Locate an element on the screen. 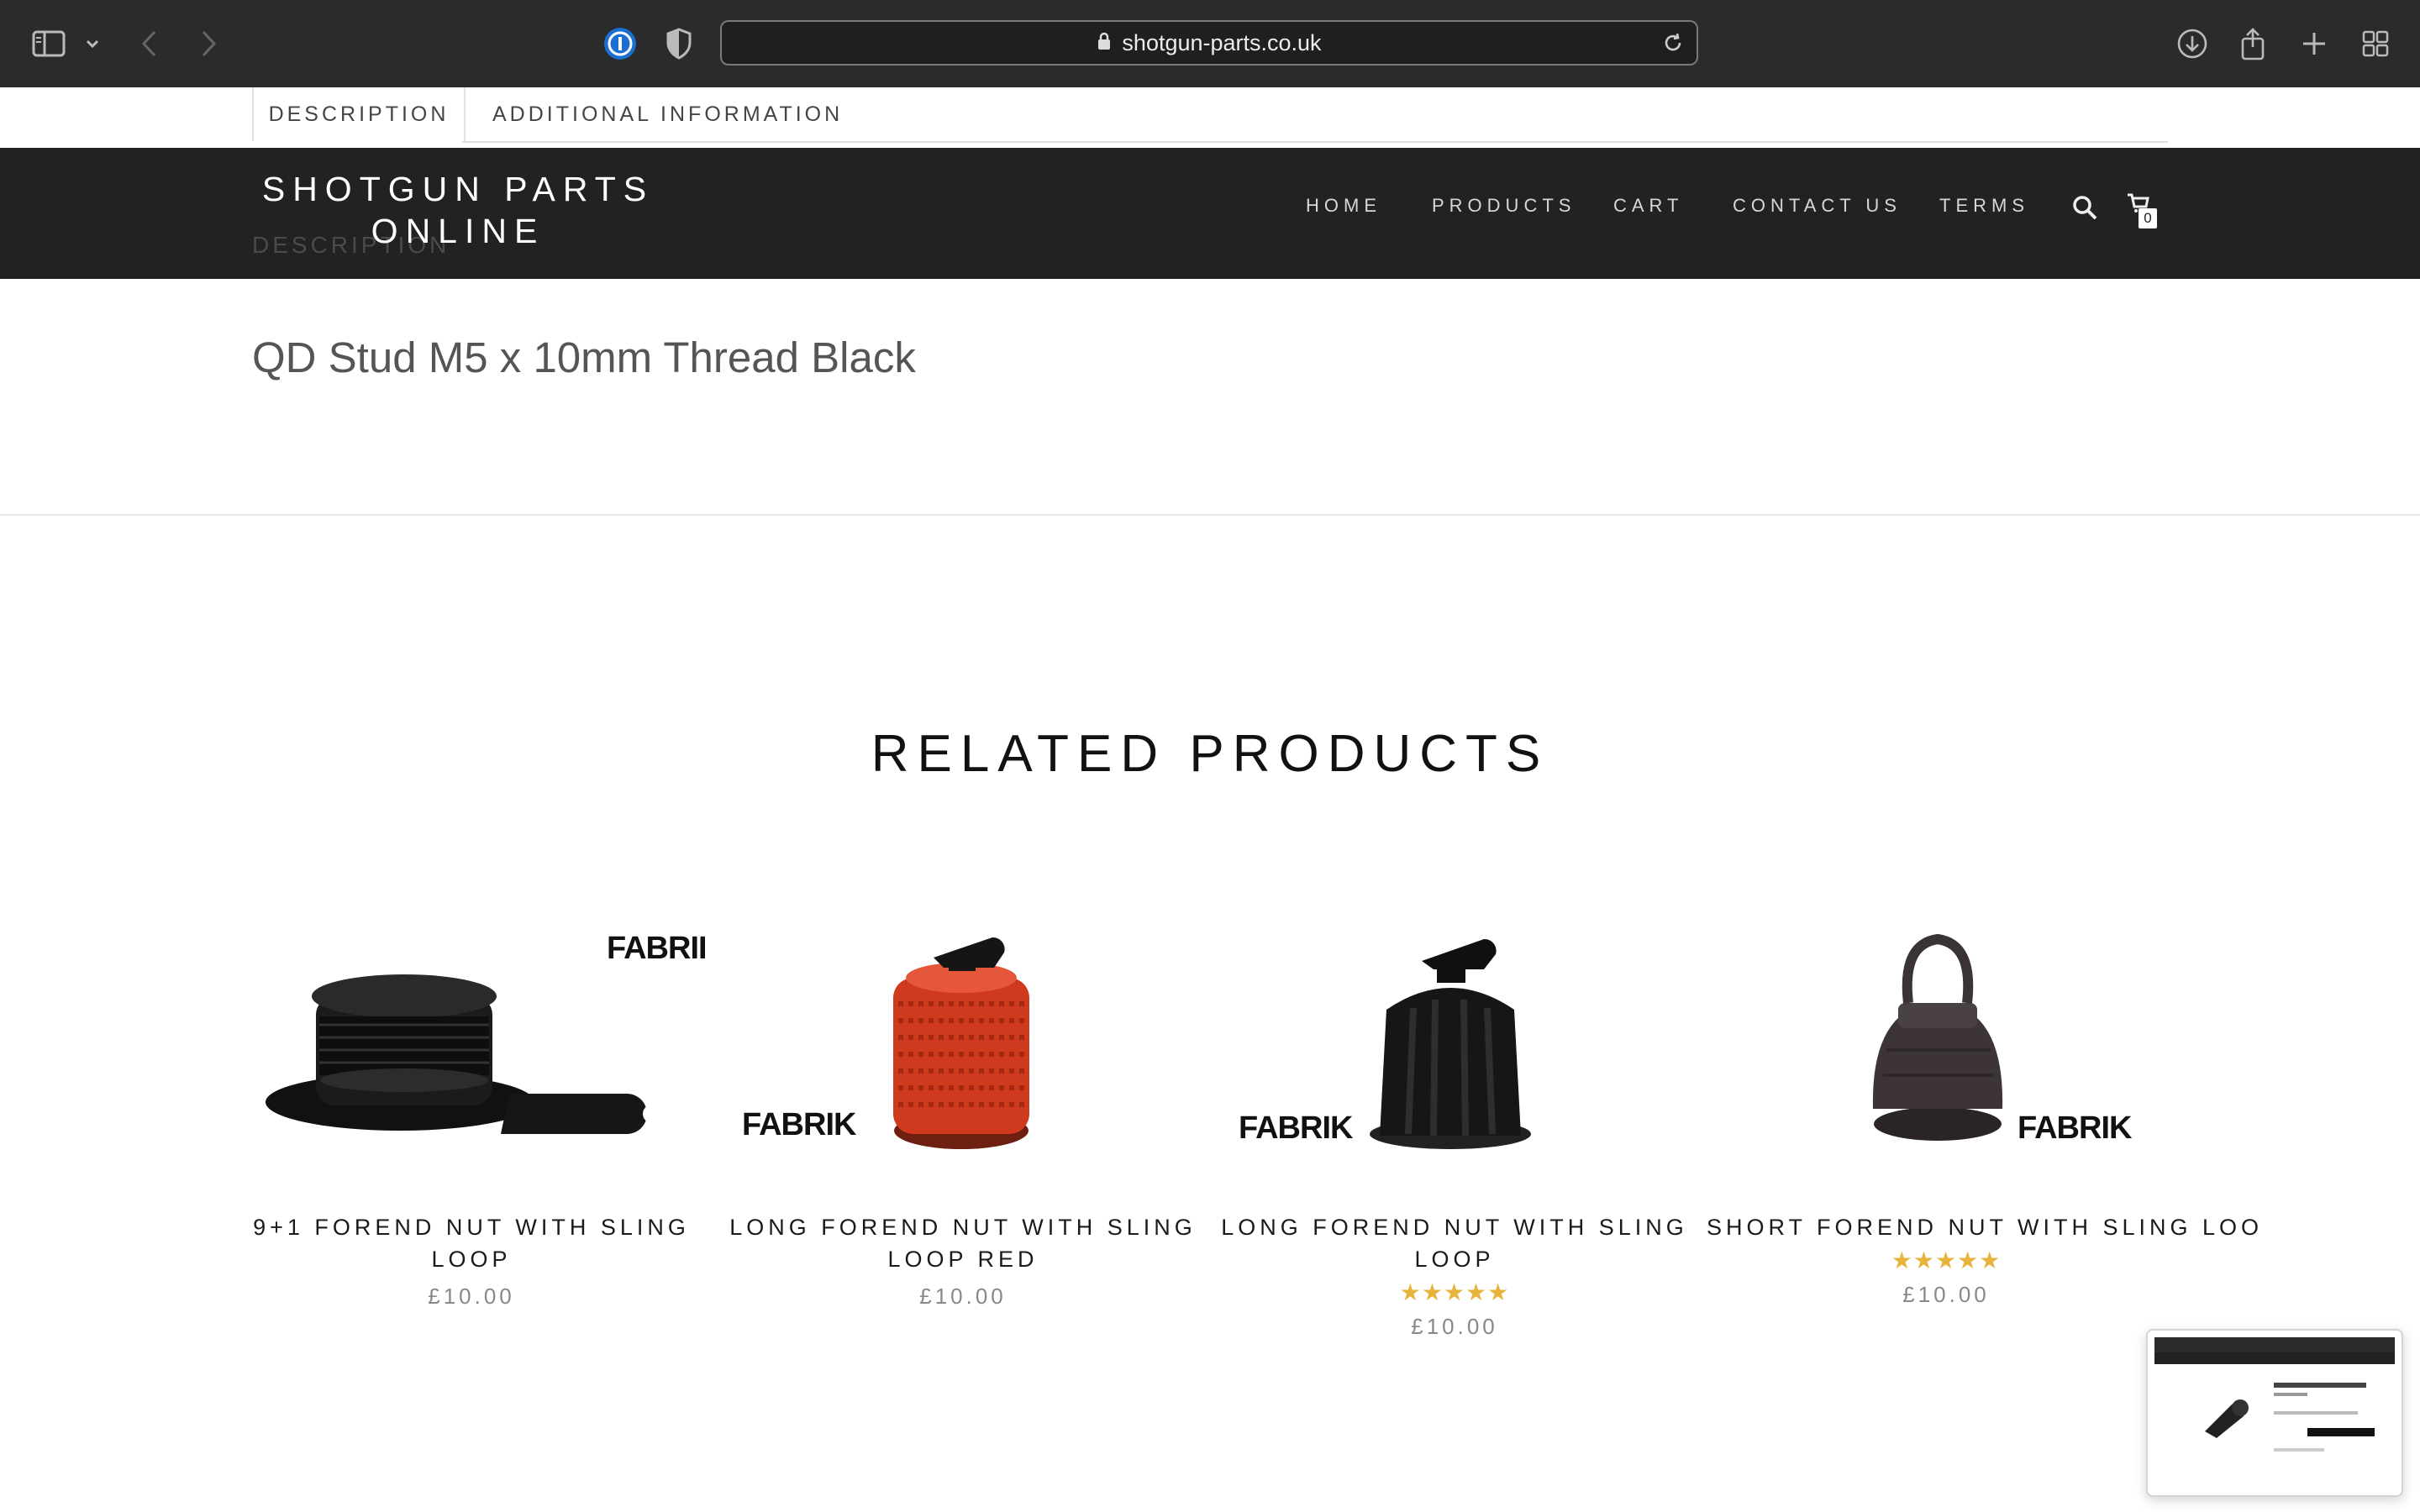  tab-overview-icon is located at coordinates (2375, 43).